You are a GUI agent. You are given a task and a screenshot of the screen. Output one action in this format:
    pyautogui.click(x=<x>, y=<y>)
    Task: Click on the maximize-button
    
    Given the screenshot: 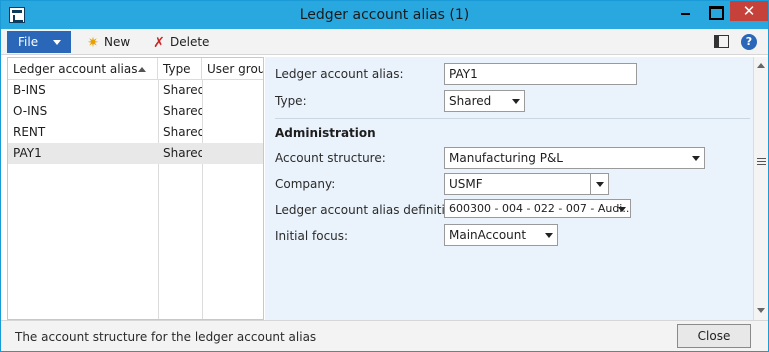 What is the action you would take?
    pyautogui.click(x=715, y=11)
    